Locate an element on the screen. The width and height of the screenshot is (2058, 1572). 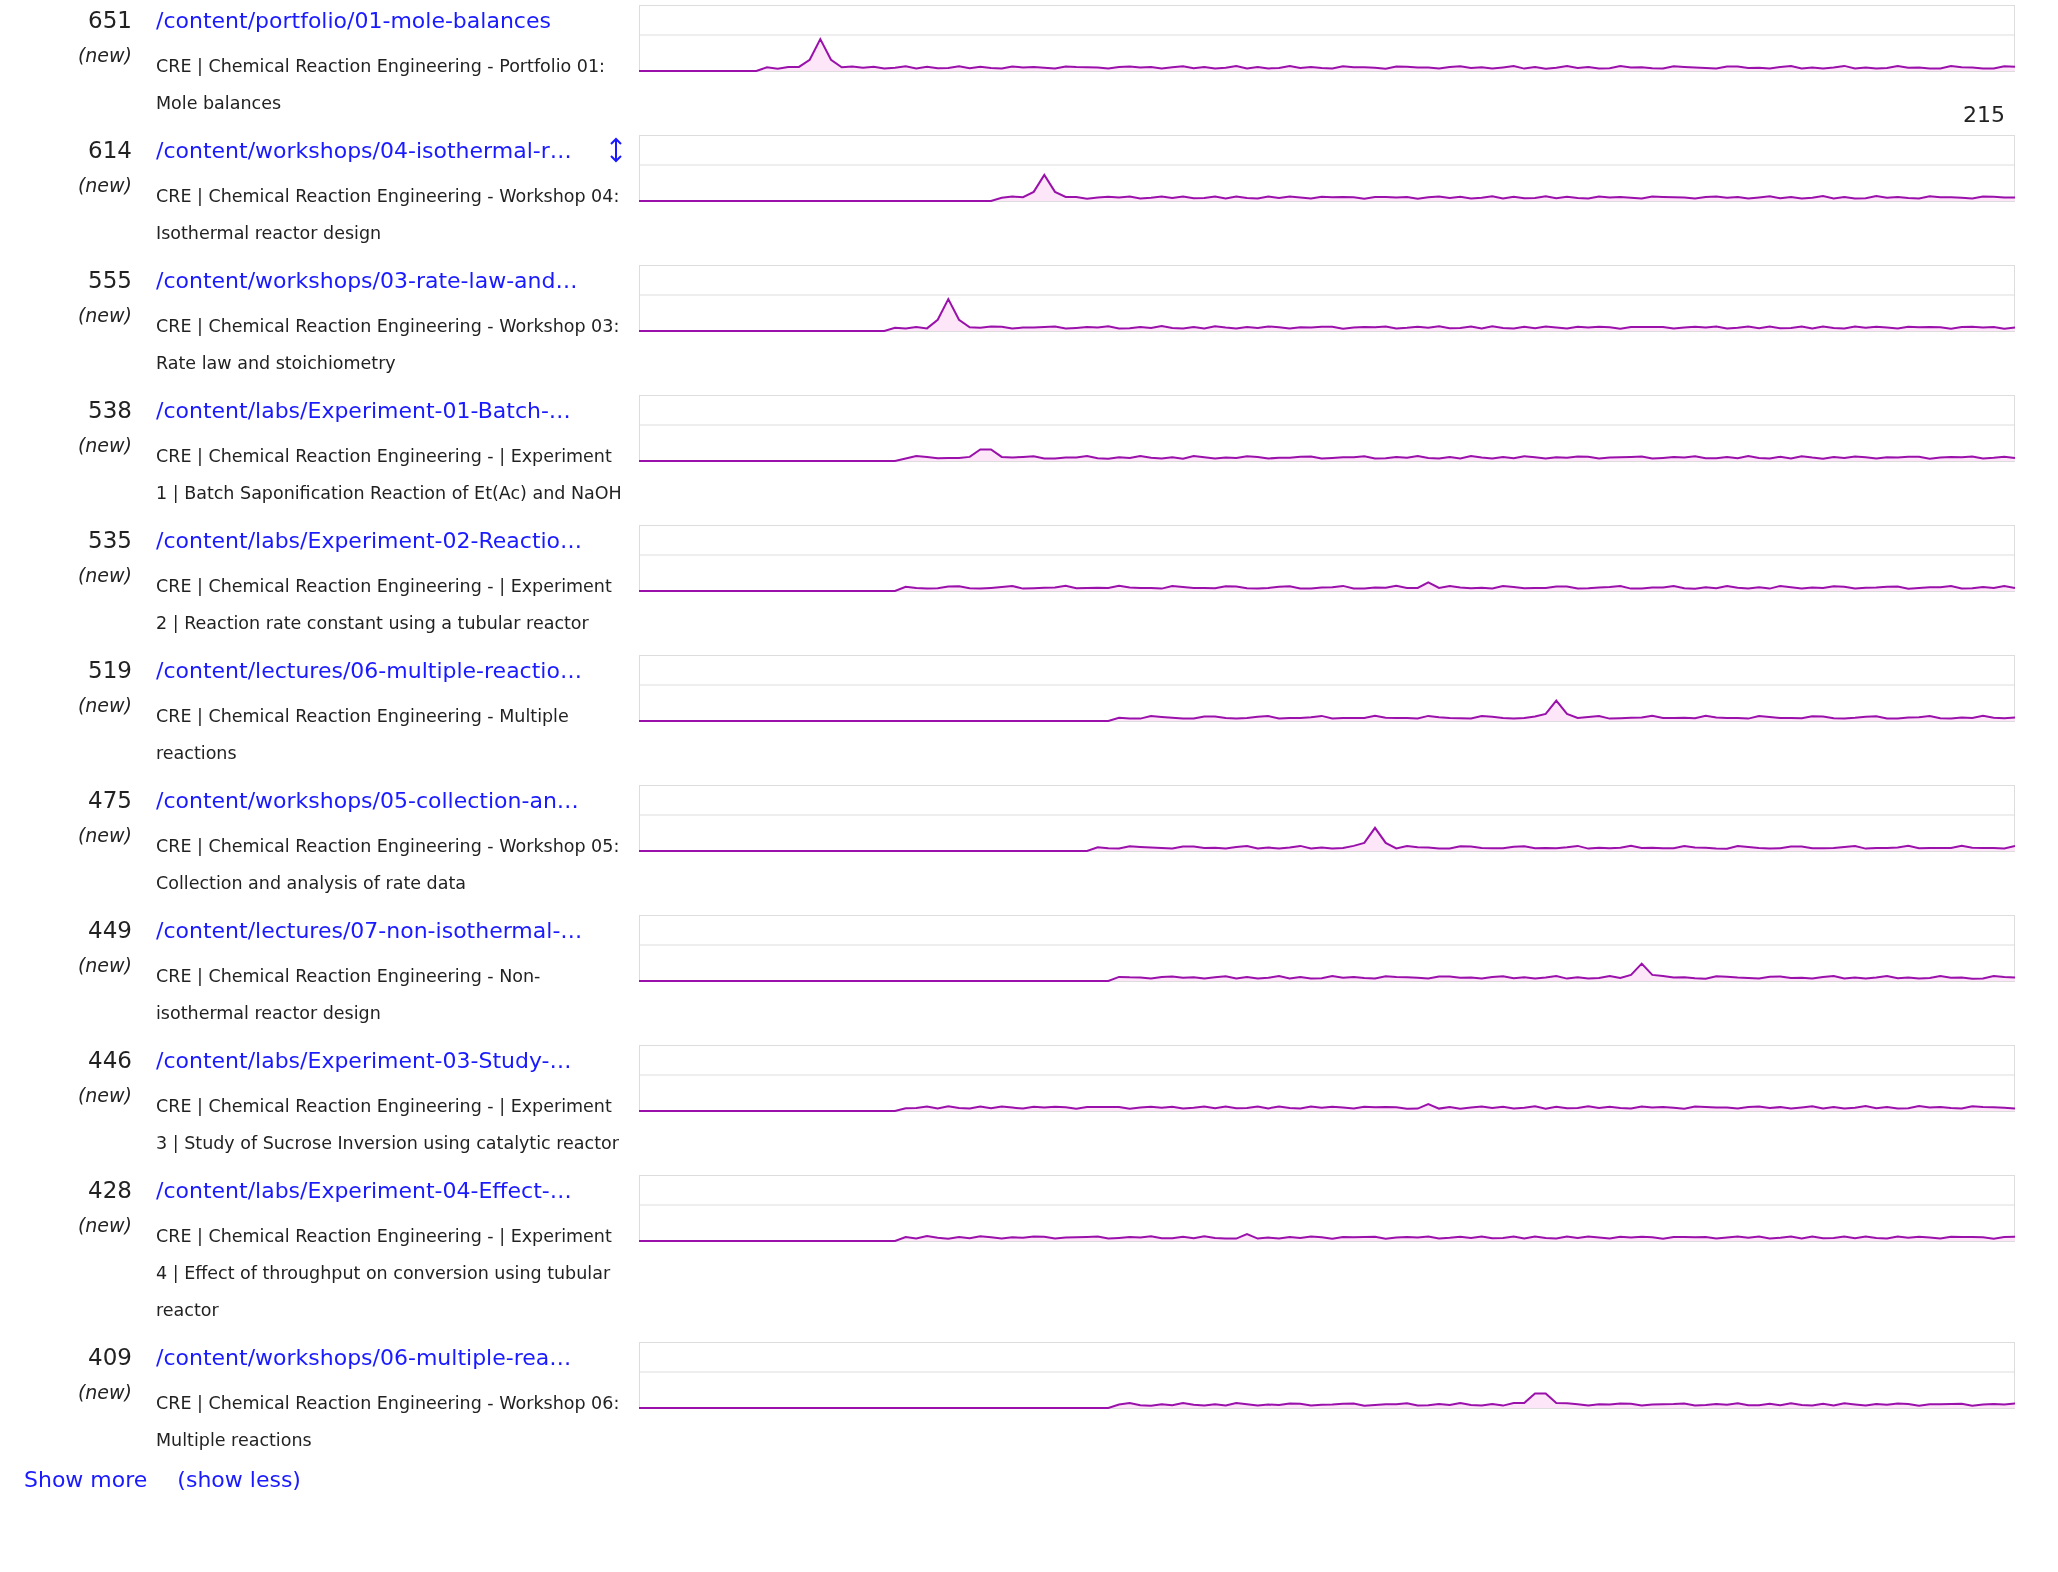
view-count: 555 is located at coordinates (110, 280).